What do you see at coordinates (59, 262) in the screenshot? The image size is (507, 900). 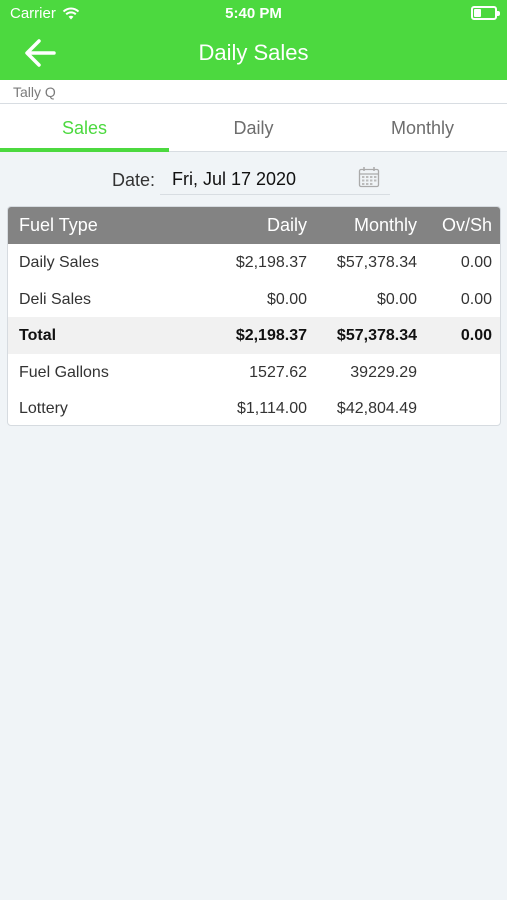 I see `cell-type: Daily Sales` at bounding box center [59, 262].